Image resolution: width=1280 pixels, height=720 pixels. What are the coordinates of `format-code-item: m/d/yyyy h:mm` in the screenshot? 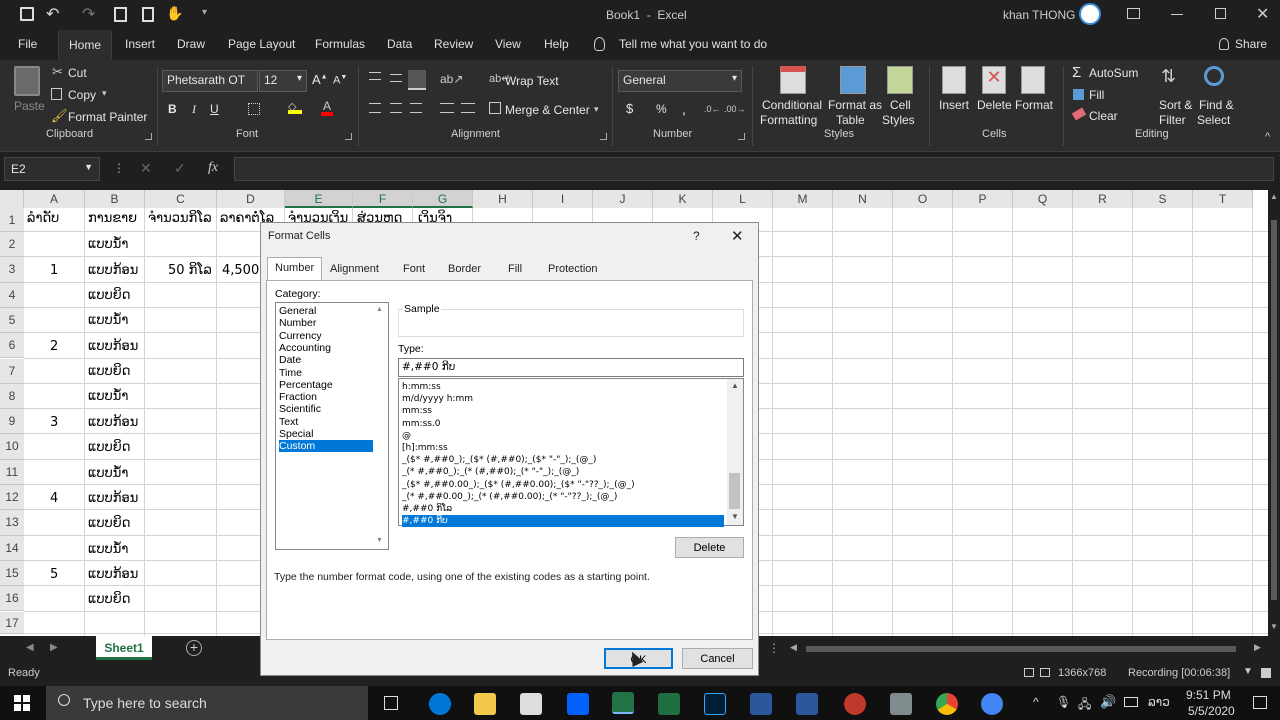 It's located at (437, 399).